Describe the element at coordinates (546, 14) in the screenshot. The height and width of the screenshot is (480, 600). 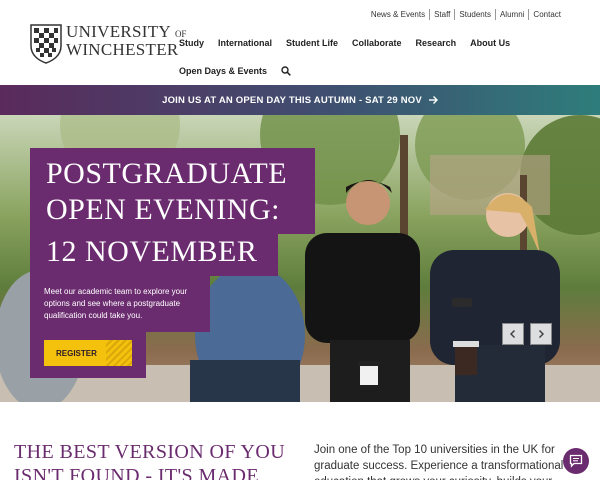
I see `utility-link-contact: Contact` at that location.